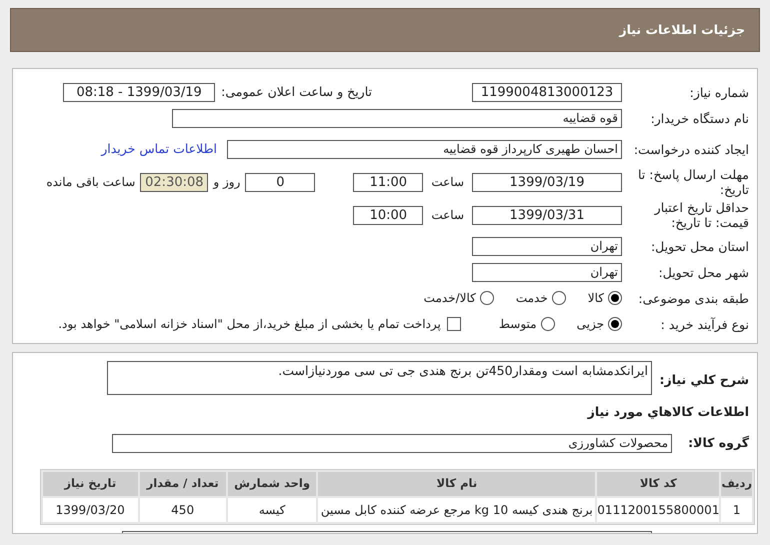  I want to click on field-label: شرح کلي نياز:, so click(704, 380).